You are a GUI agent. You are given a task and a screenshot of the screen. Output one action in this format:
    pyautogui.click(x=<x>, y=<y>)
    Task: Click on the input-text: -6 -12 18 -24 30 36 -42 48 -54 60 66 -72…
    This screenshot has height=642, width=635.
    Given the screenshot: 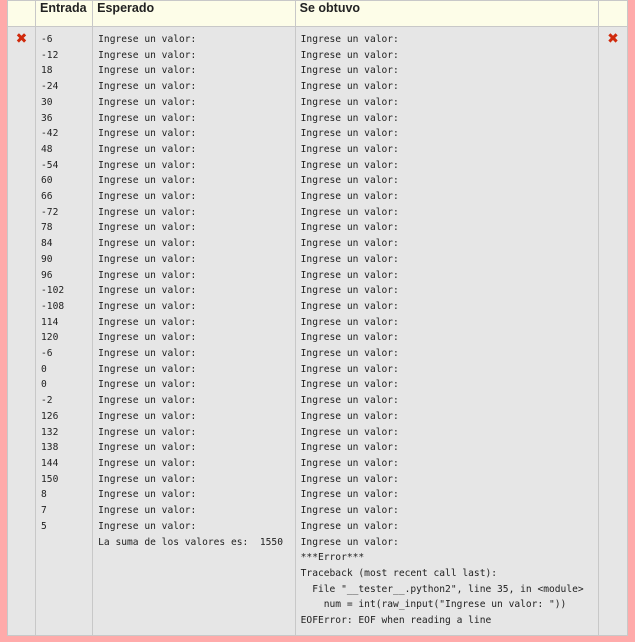 What is the action you would take?
    pyautogui.click(x=53, y=283)
    